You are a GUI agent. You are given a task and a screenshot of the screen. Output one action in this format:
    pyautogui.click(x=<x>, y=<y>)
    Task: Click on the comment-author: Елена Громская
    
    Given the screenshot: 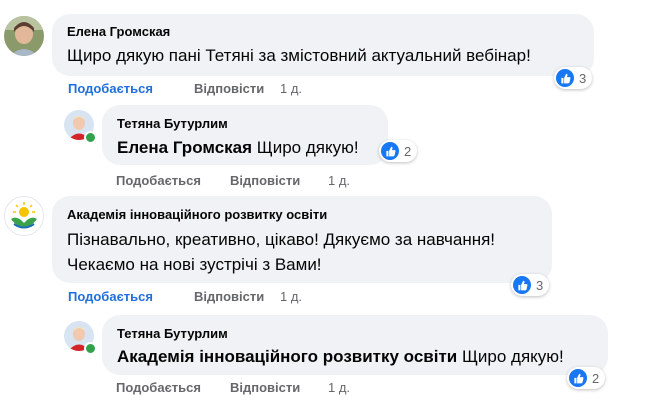 What is the action you would take?
    pyautogui.click(x=118, y=31)
    